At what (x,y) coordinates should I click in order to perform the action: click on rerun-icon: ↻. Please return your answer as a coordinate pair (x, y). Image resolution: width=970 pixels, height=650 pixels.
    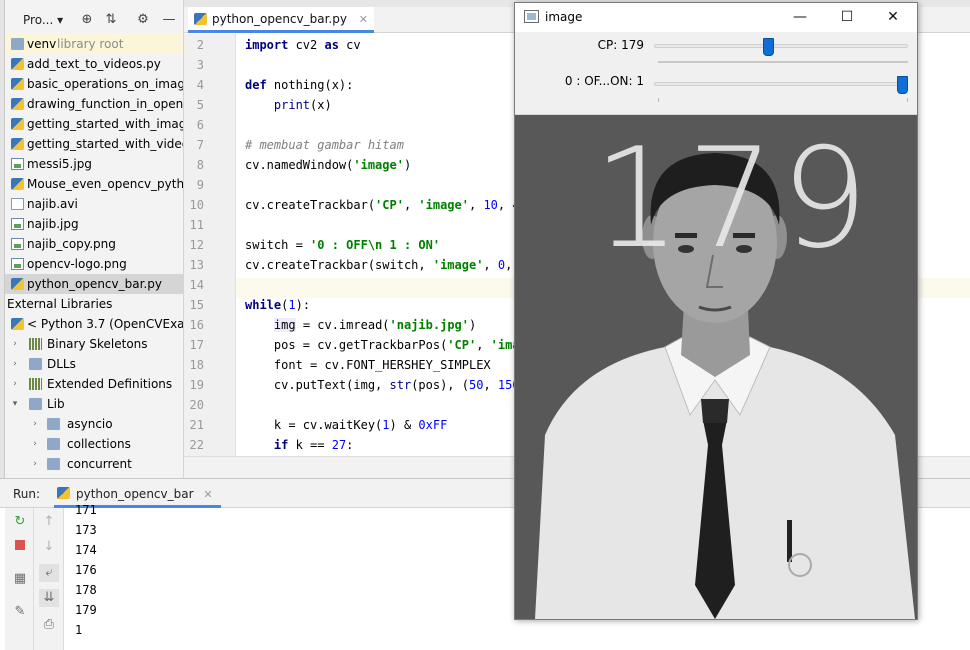
    Looking at the image, I should click on (20, 522).